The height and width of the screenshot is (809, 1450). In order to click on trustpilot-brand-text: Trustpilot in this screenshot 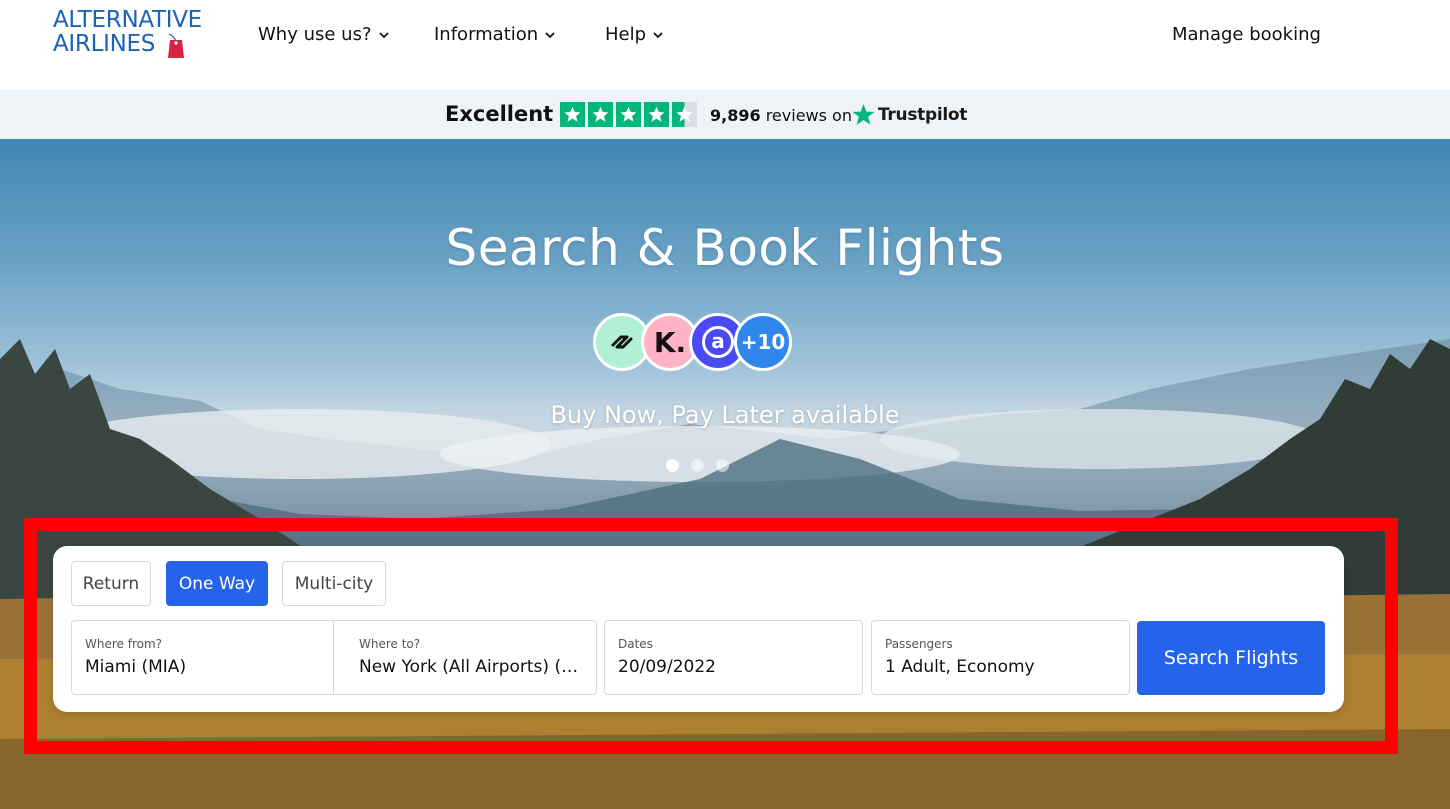, I will do `click(923, 114)`.